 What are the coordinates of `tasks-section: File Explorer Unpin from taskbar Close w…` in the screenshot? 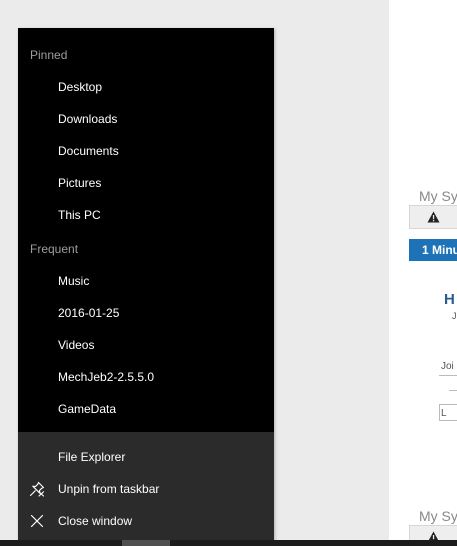 It's located at (146, 486).